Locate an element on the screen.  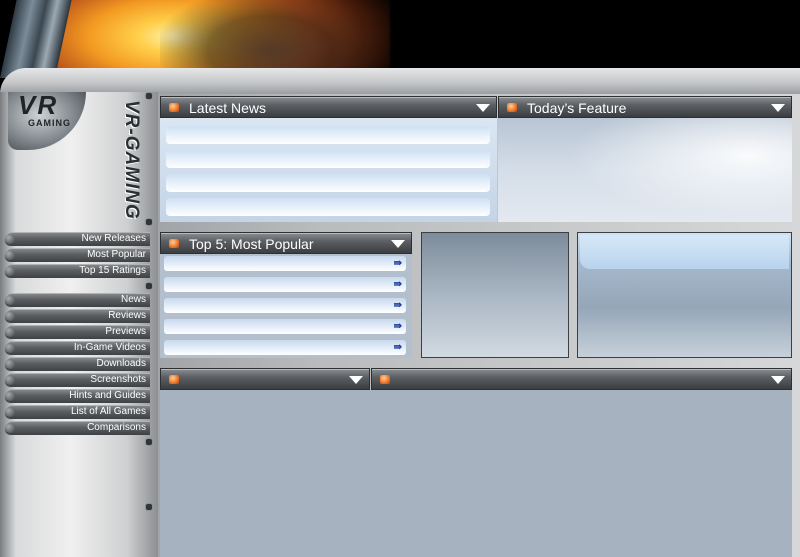
nav-item-top-15-ratings: Top 15 Ratings is located at coordinates (77, 271).